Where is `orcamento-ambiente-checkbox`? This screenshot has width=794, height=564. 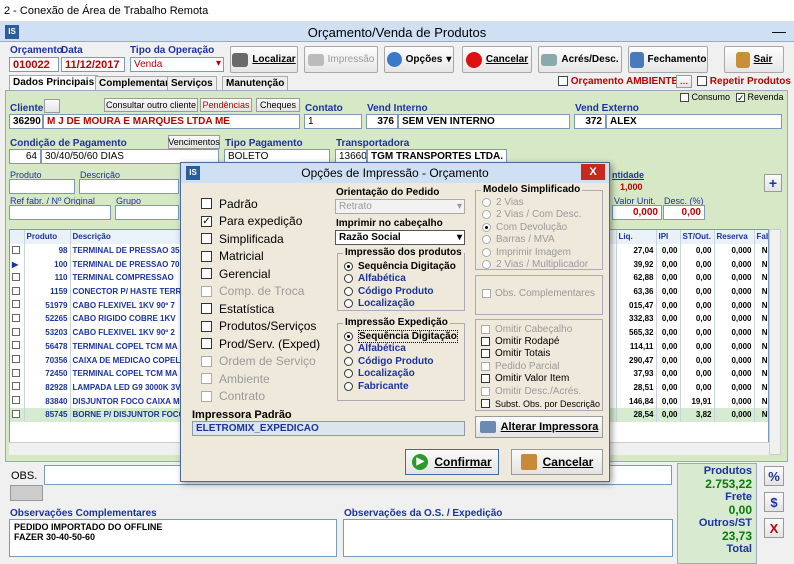
orcamento-ambiente-checkbox is located at coordinates (563, 81).